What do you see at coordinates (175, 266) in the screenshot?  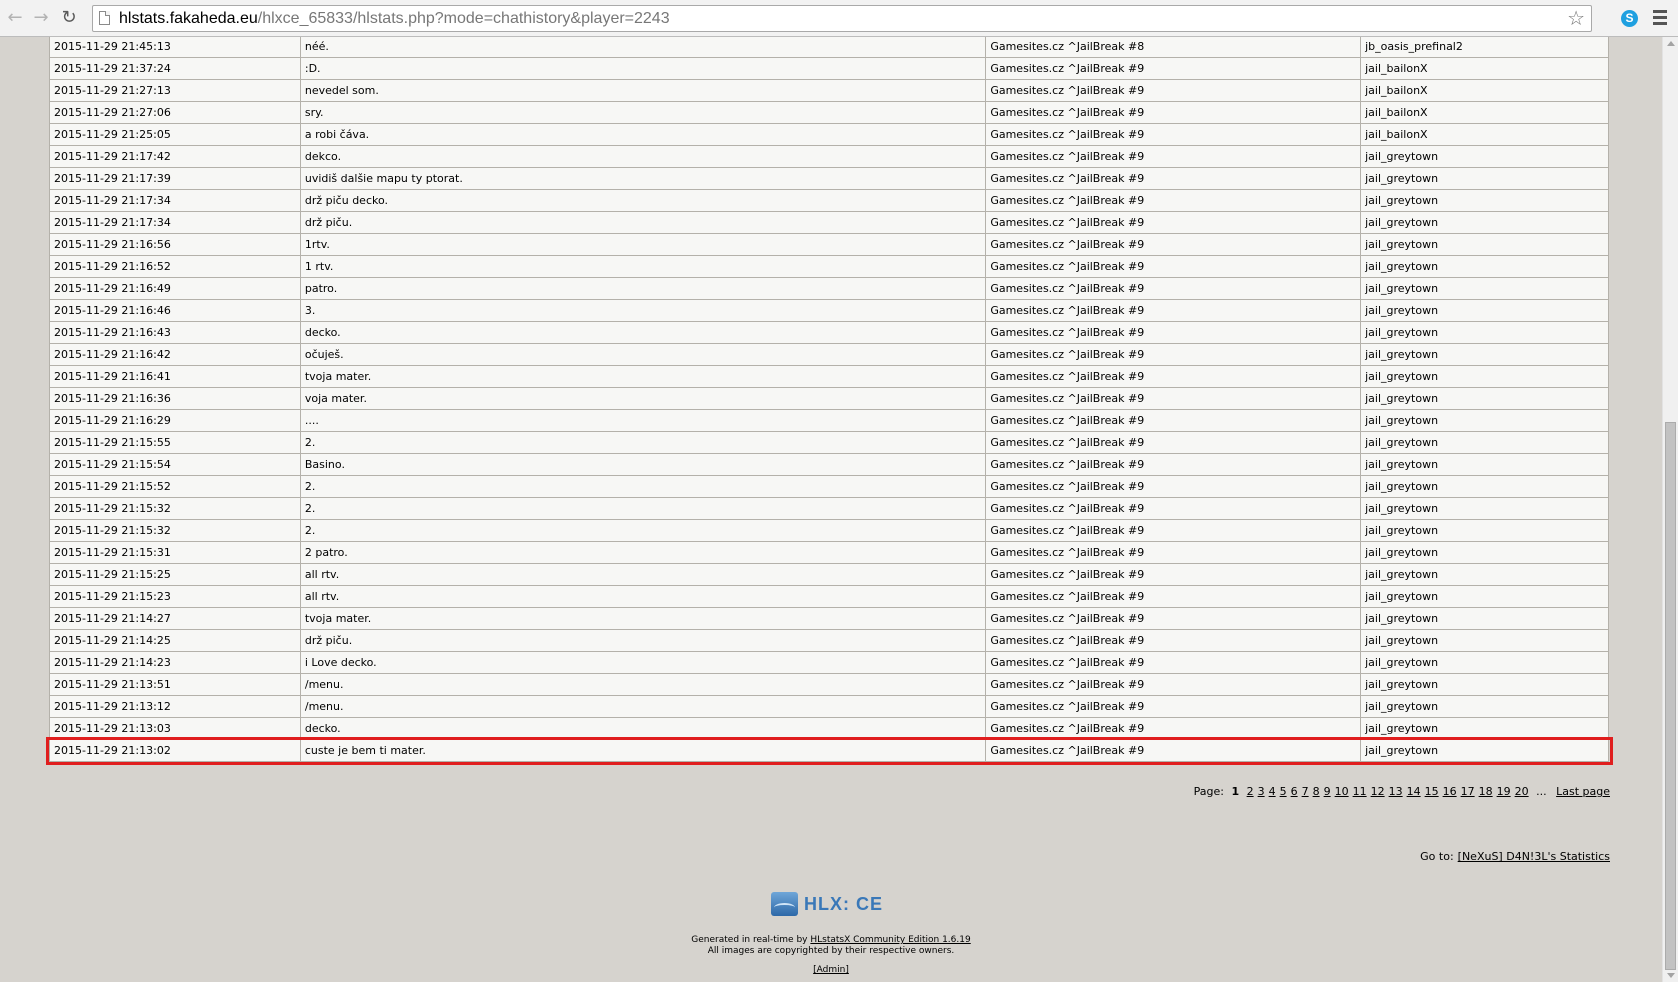 I see `chat-date-cell: 2015-11-29 21:16:52` at bounding box center [175, 266].